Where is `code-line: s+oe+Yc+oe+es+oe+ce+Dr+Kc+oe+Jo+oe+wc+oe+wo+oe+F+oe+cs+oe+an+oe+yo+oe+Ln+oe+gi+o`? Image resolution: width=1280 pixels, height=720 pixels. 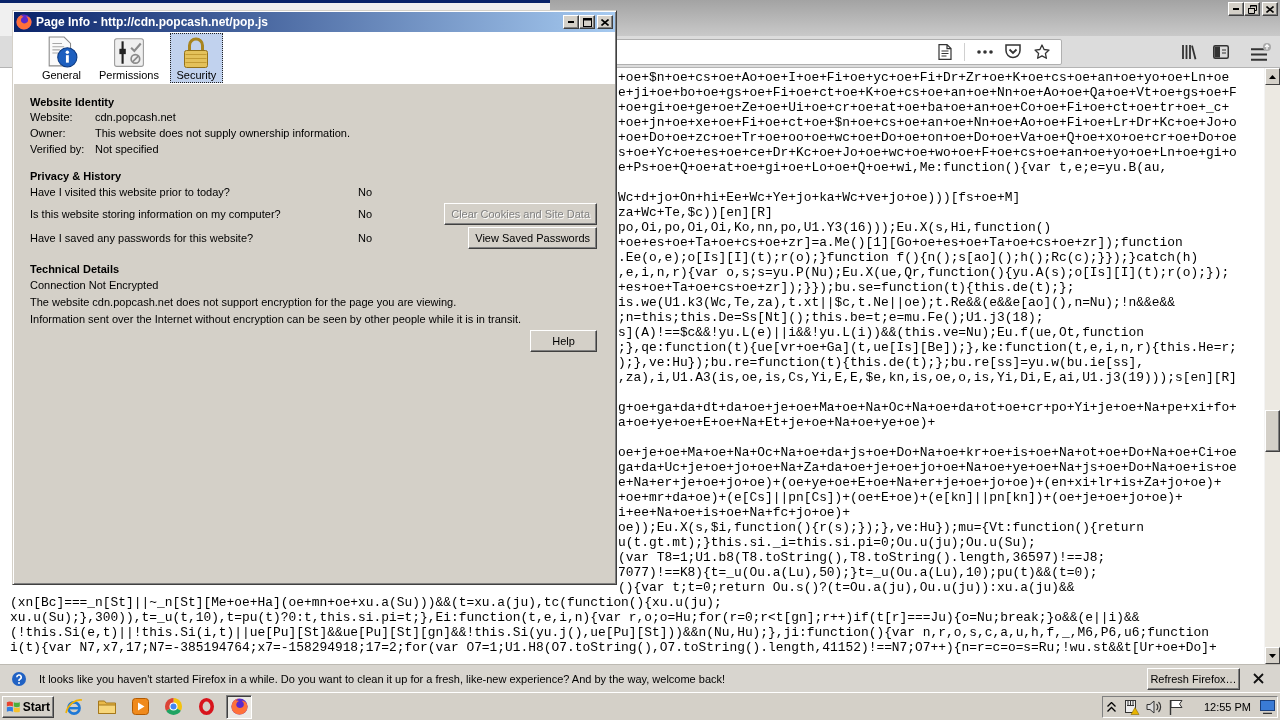 code-line: s+oe+Yc+oe+es+oe+ce+Dr+Kc+oe+Jo+oe+wc+oe+wo+oe+F+oe+cs+oe+an+oe+yo+oe+Ln+oe+gi+o is located at coordinates (927, 152).